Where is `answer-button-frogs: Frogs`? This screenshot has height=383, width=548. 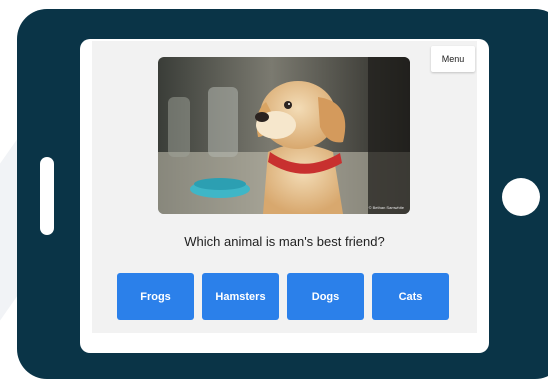
answer-button-frogs: Frogs is located at coordinates (155, 296).